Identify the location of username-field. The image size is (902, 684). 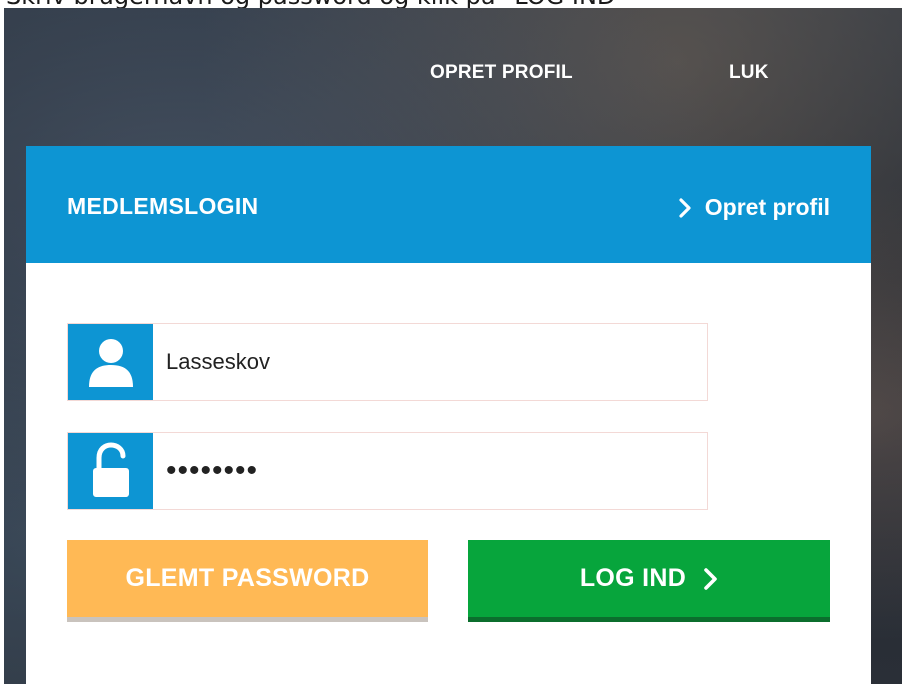
(387, 362).